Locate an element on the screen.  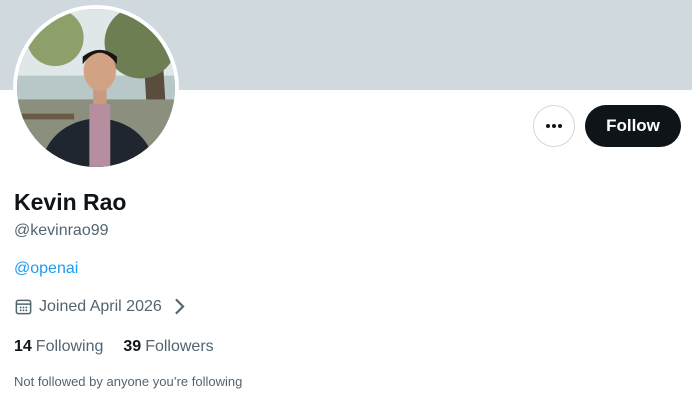
avatar-photo is located at coordinates (96, 88).